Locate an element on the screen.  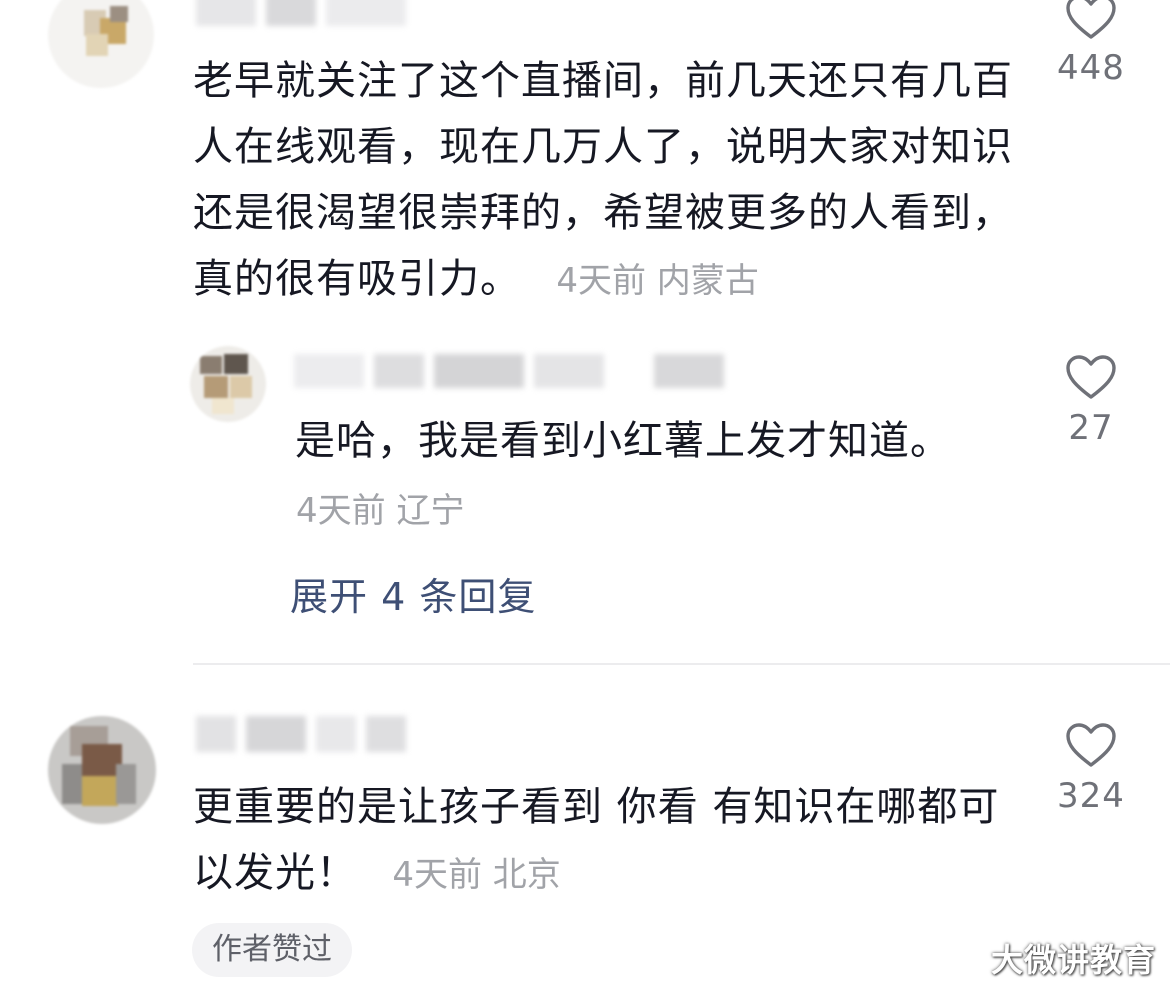
like-button: 448 is located at coordinates (1091, 44).